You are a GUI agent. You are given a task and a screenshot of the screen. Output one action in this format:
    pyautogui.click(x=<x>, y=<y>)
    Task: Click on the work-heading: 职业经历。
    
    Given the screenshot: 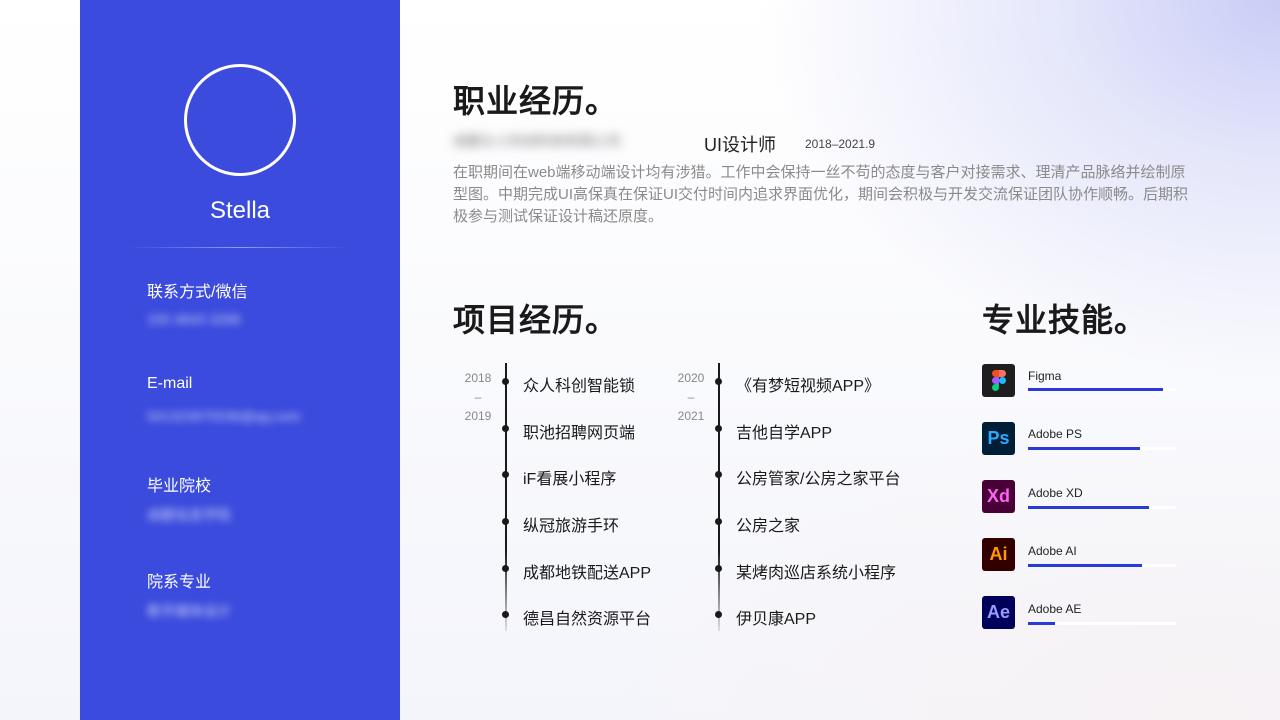 What is the action you would take?
    pyautogui.click(x=536, y=101)
    